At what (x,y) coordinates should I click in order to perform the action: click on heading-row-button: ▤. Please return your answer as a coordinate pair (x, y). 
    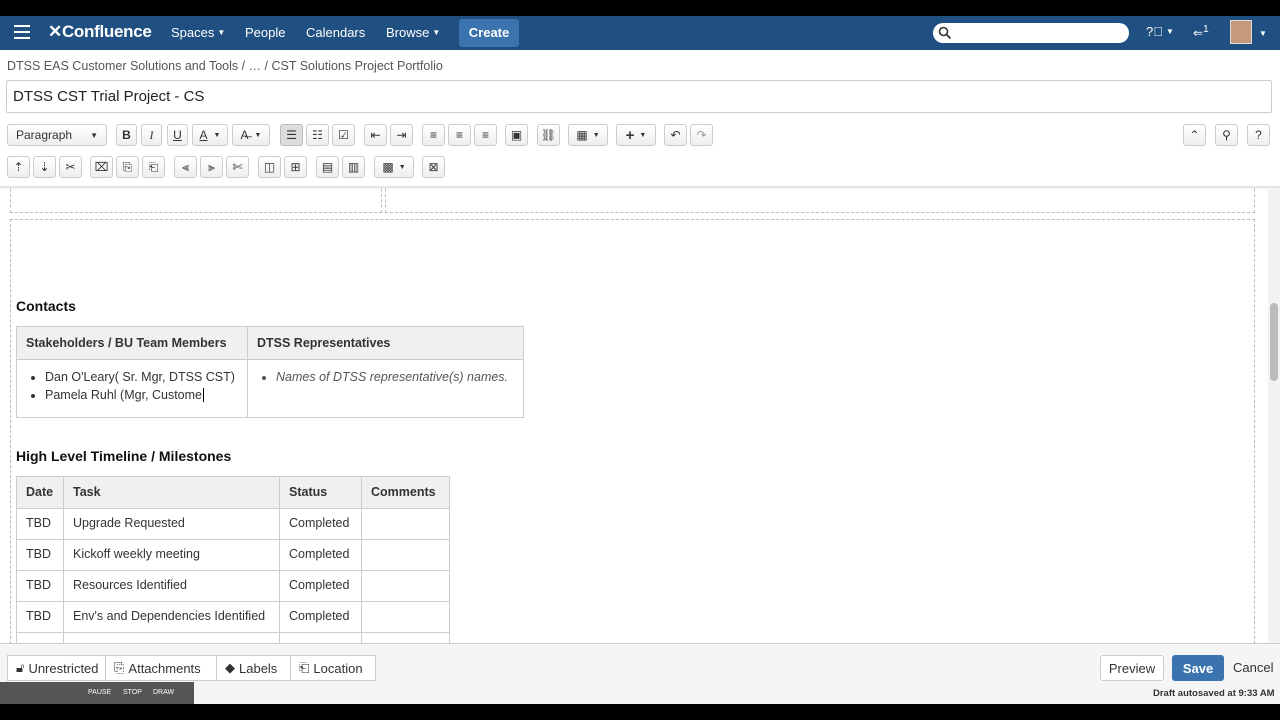
    Looking at the image, I should click on (327, 167).